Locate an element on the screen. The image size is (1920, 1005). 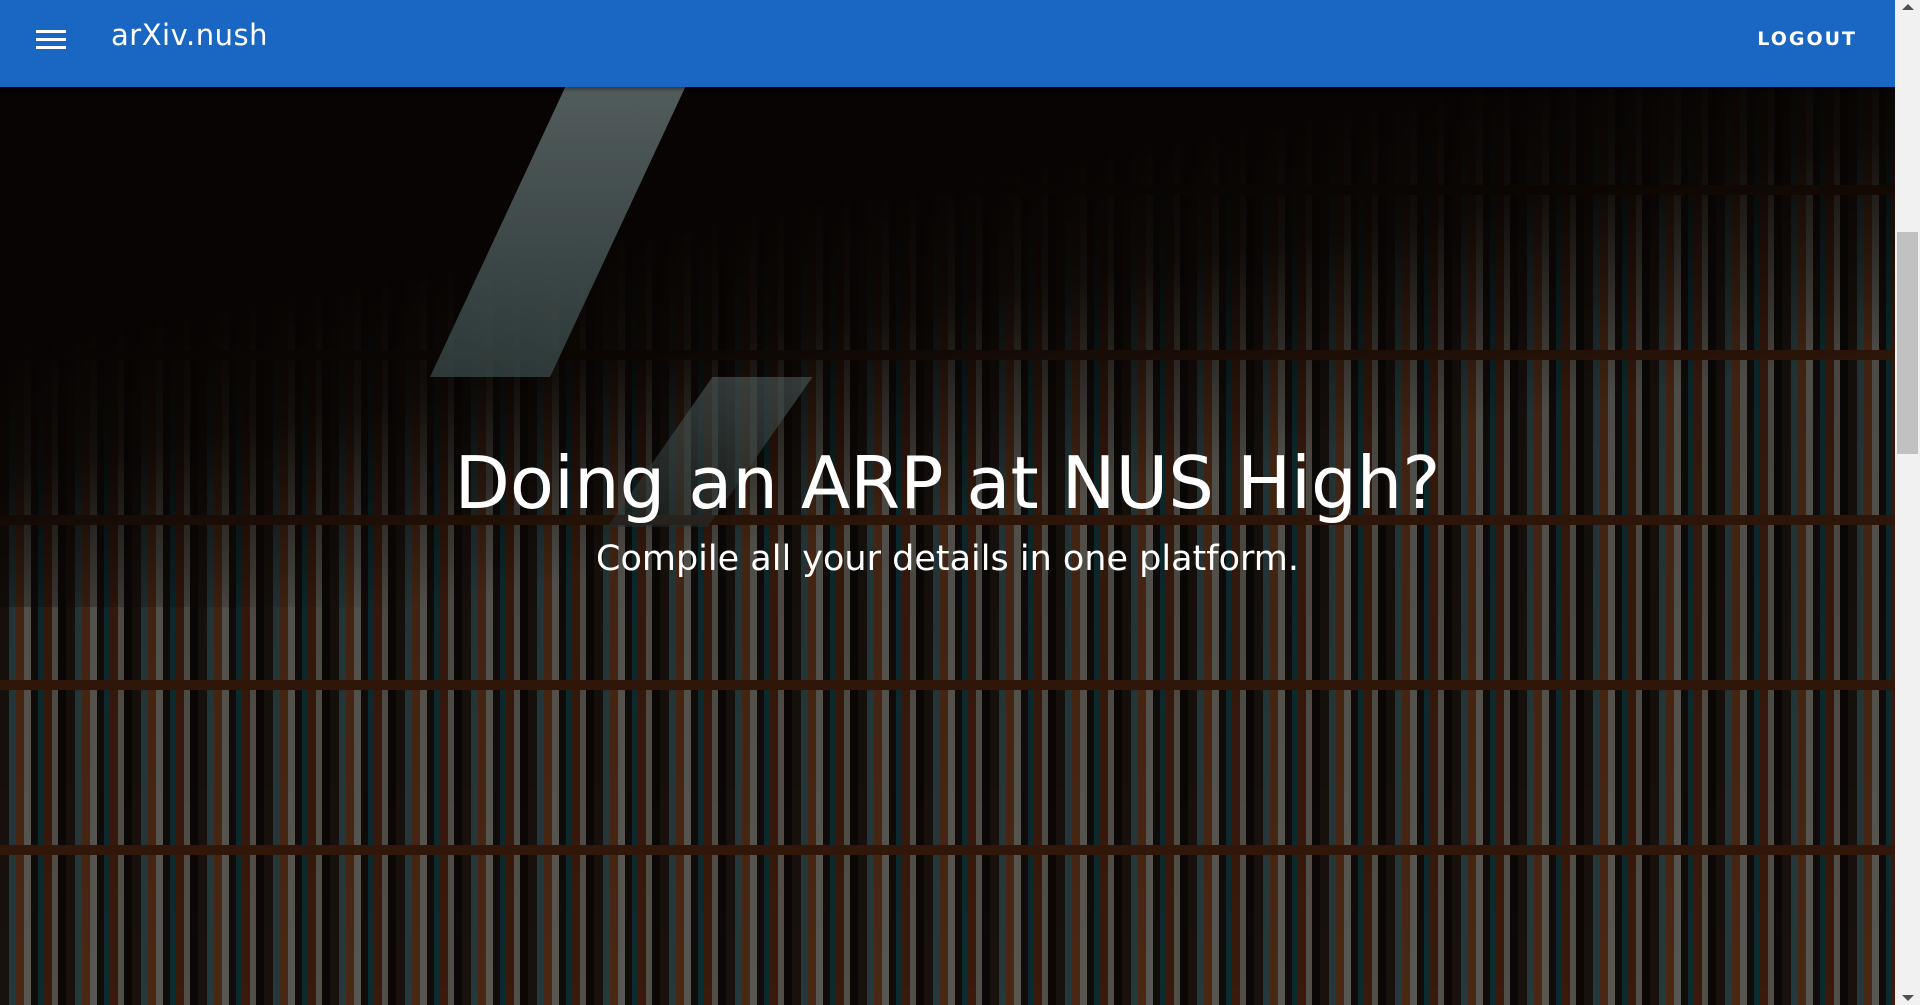
logout-button: LOGOUT is located at coordinates (1807, 39).